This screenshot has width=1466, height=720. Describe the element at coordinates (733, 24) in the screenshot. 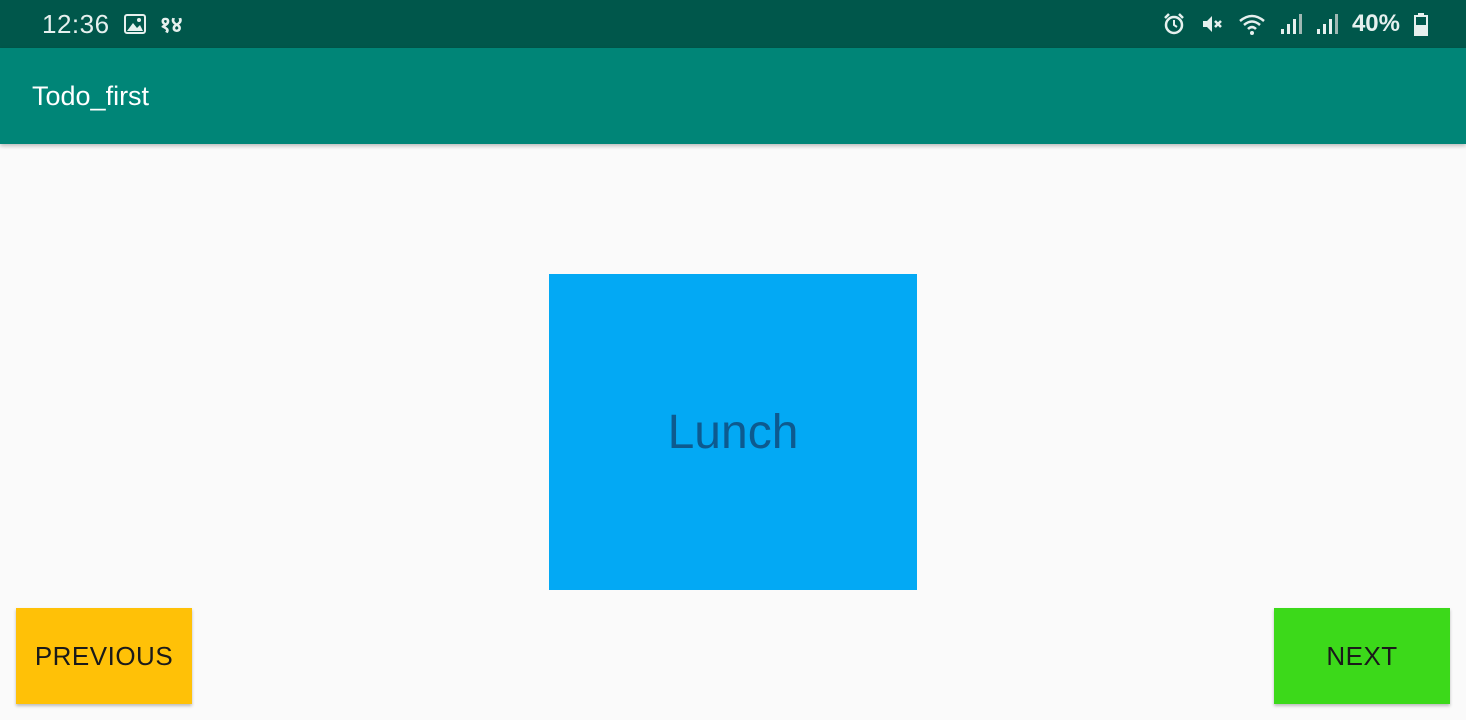

I see `status-bar: 12:36 १४ 40%` at that location.